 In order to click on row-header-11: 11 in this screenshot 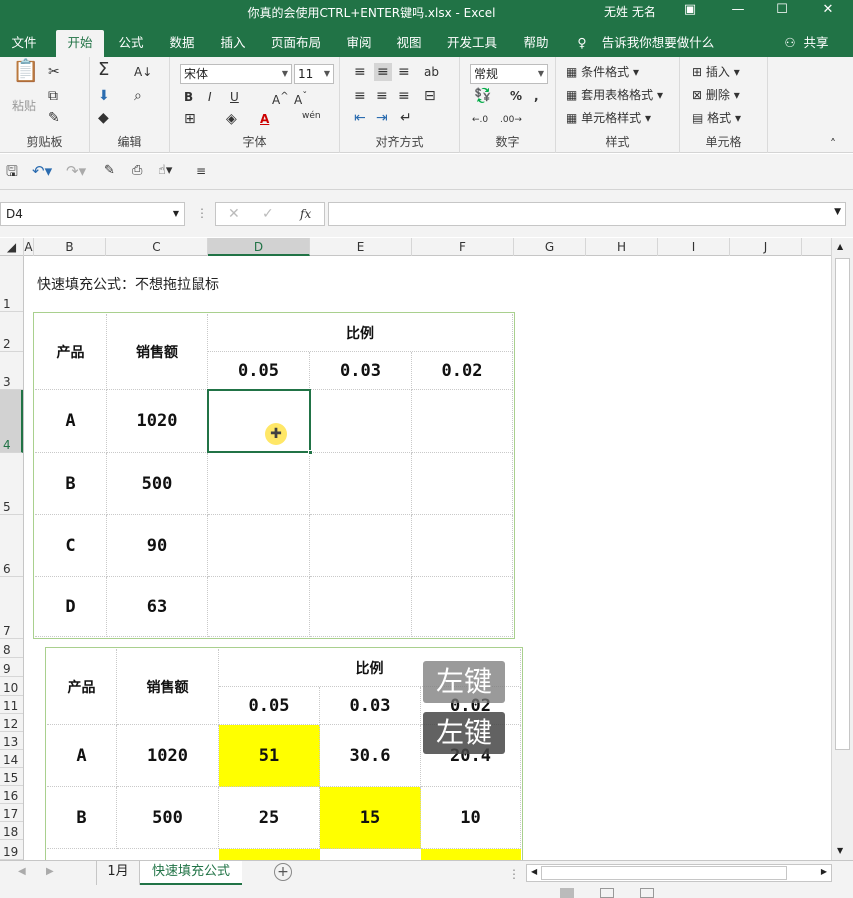, I will do `click(11, 705)`.